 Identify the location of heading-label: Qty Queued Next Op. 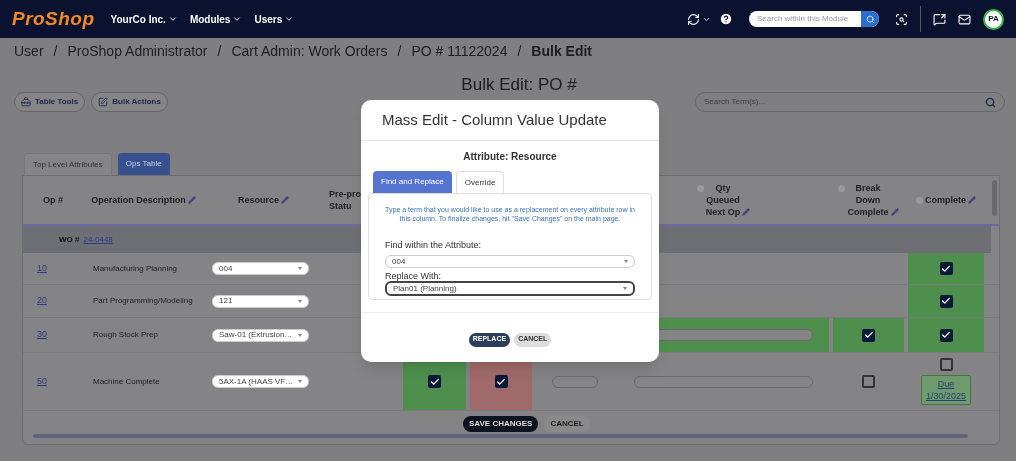
(723, 200).